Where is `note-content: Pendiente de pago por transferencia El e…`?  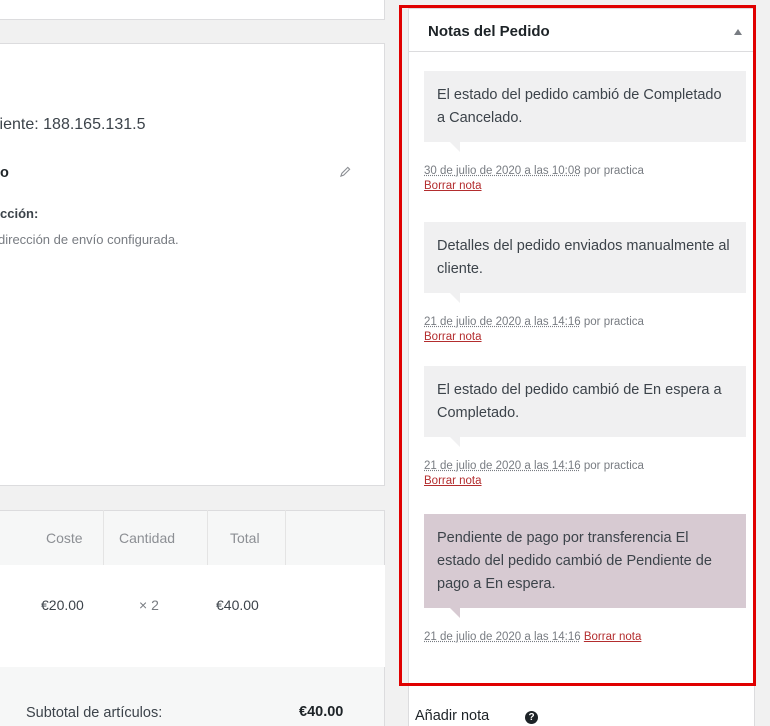
note-content: Pendiente de pago por transferencia El e… is located at coordinates (585, 566).